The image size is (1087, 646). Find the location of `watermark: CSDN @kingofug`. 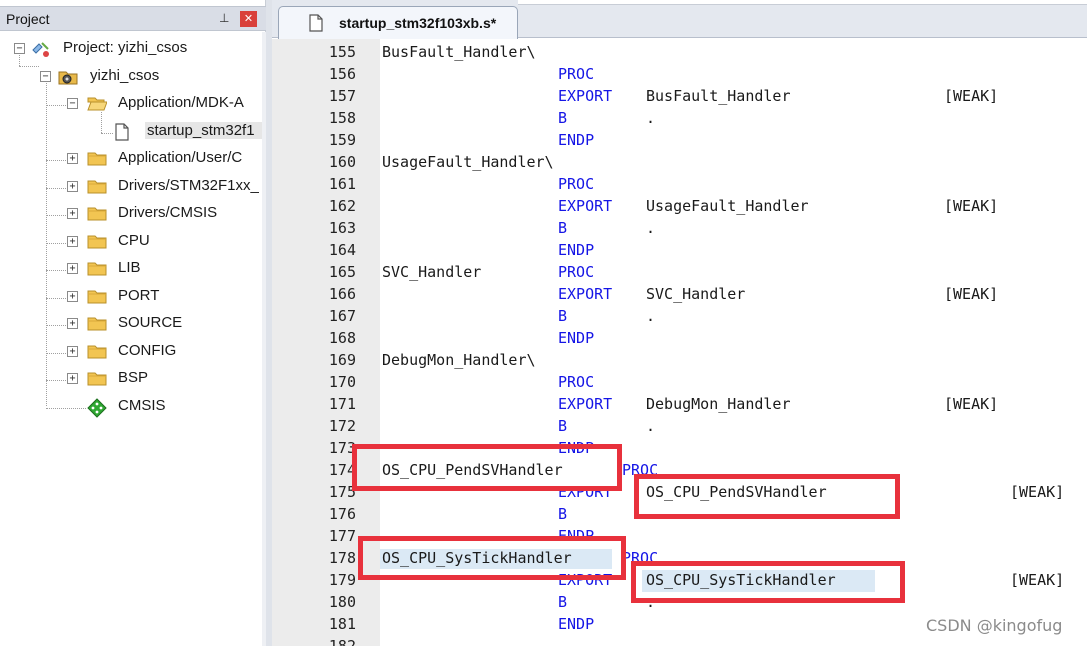

watermark: CSDN @kingofug is located at coordinates (994, 625).